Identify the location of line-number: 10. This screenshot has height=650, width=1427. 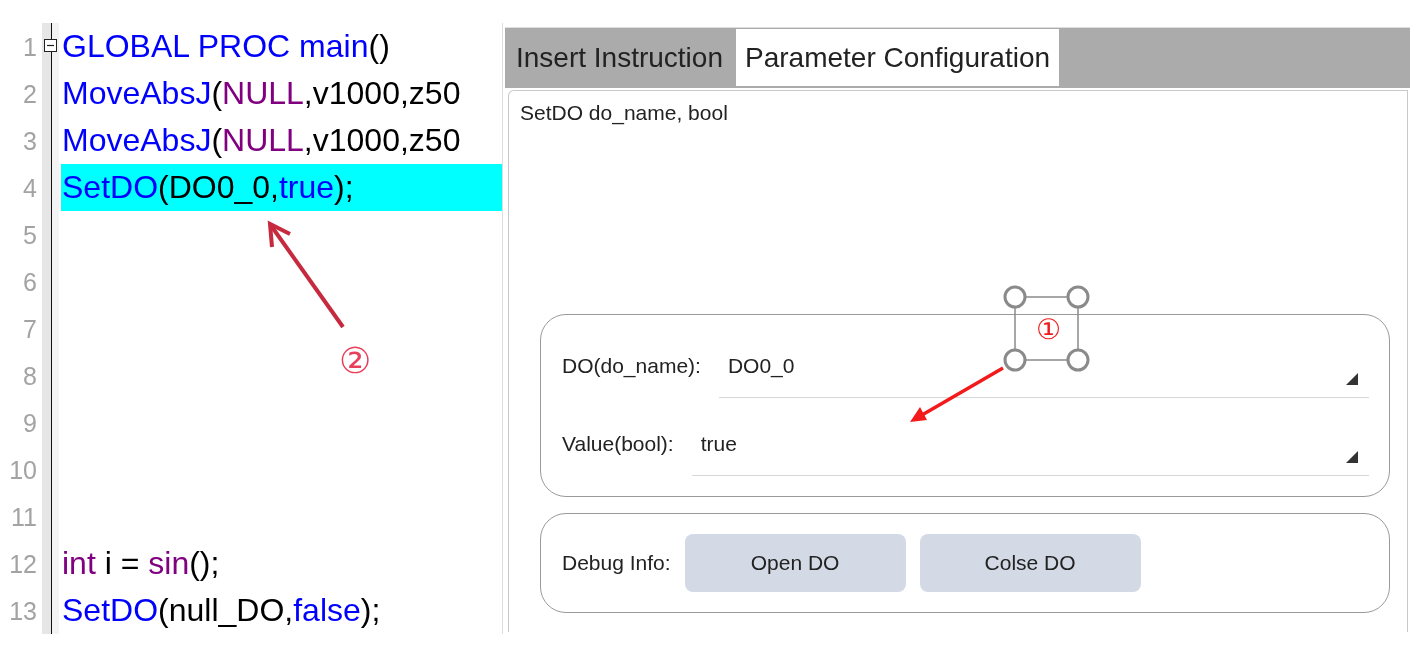
(23, 469).